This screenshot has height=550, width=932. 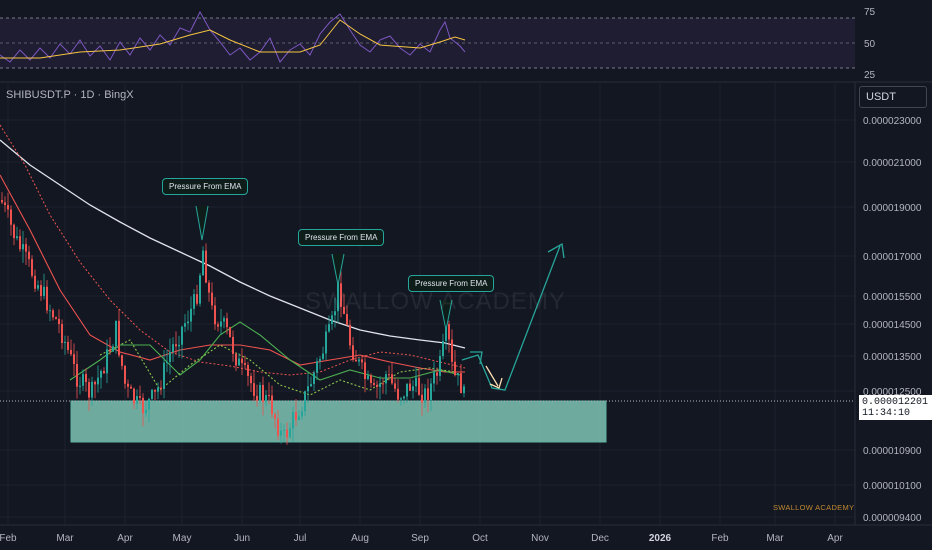 I want to click on price-tick: 0.000013500, so click(x=892, y=357).